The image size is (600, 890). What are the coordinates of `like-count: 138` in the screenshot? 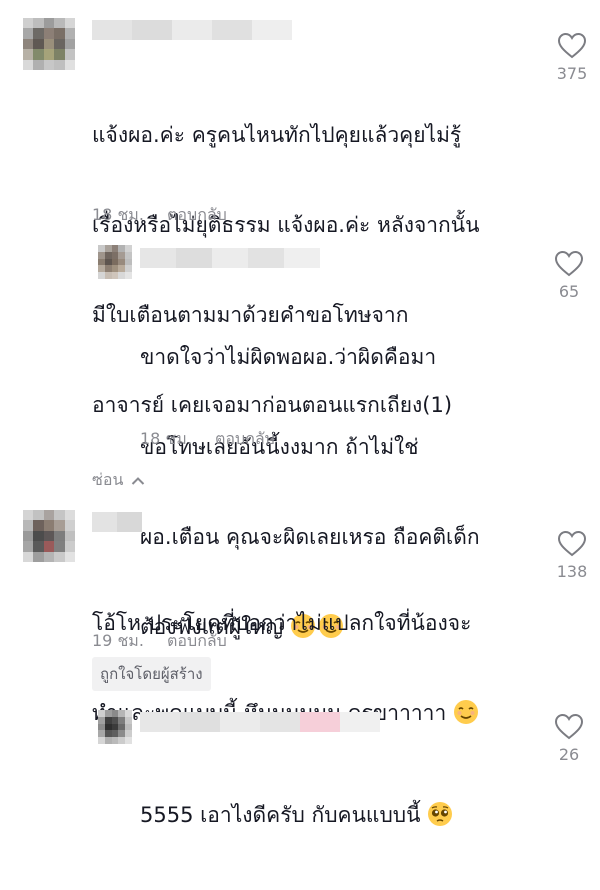 It's located at (572, 571).